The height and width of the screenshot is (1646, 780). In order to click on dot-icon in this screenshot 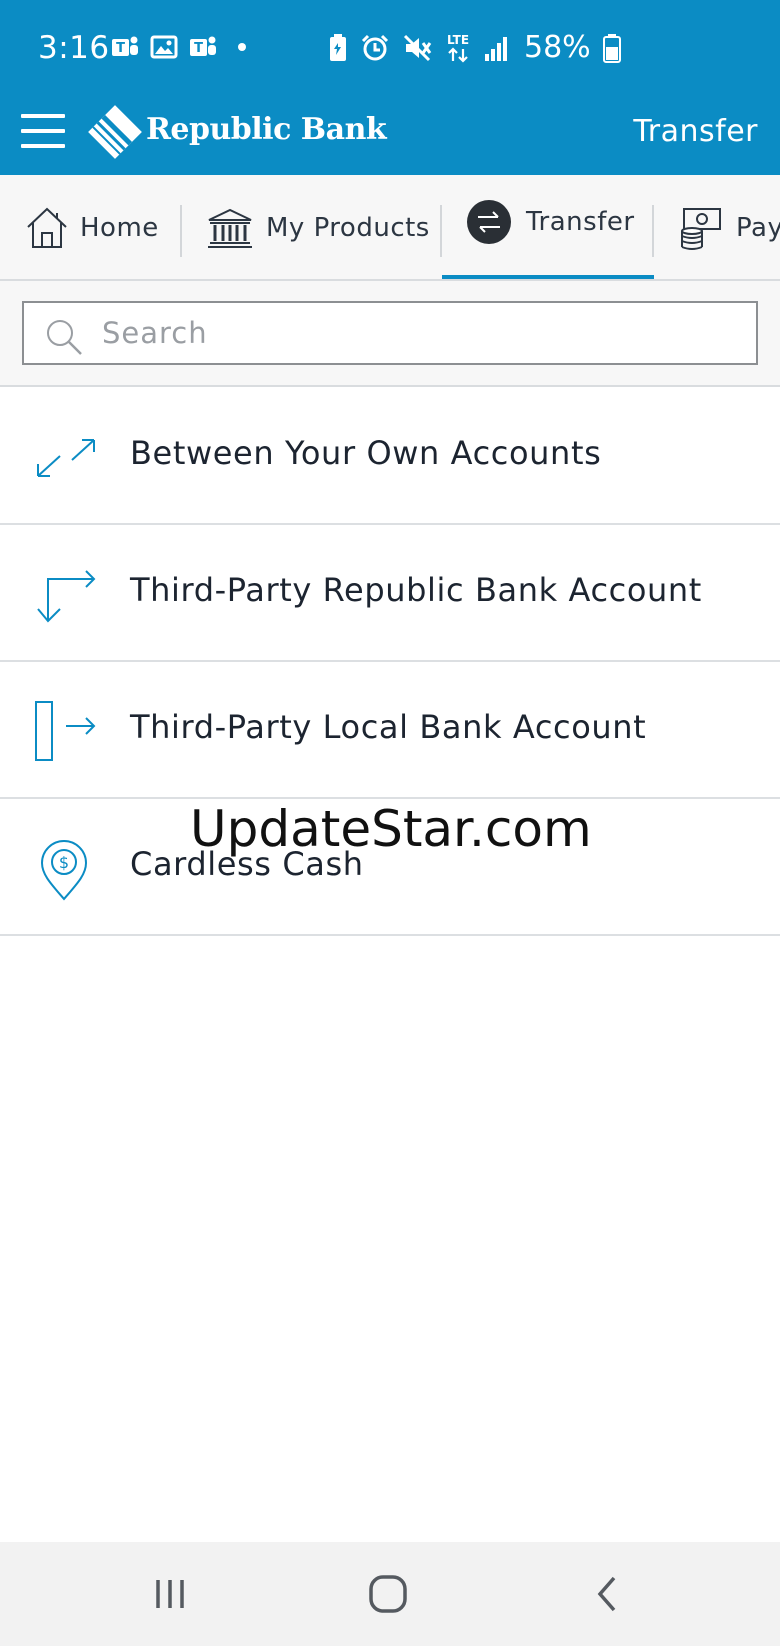, I will do `click(242, 47)`.